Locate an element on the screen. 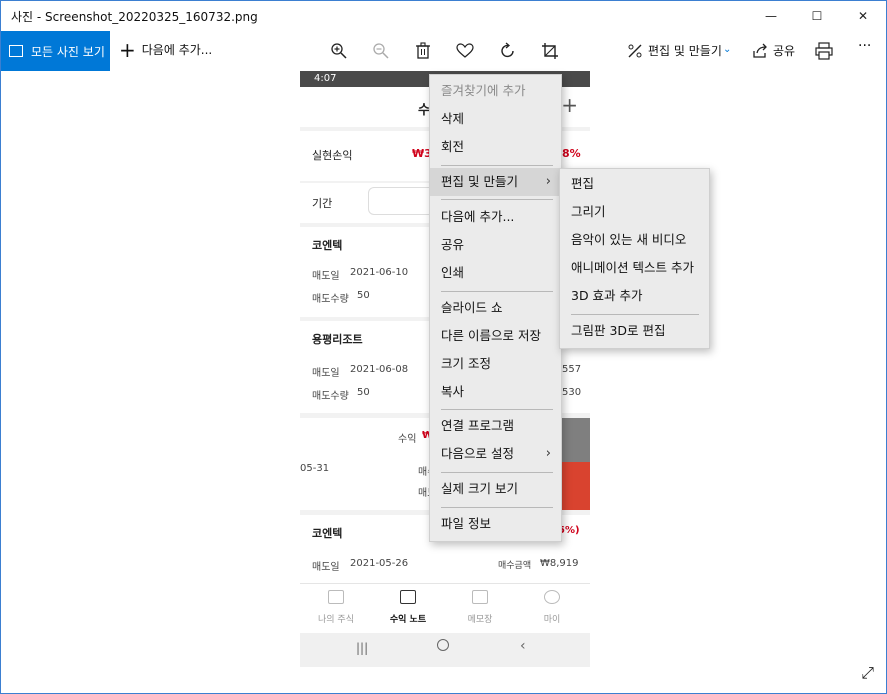  close-button: ✕ is located at coordinates (863, 16).